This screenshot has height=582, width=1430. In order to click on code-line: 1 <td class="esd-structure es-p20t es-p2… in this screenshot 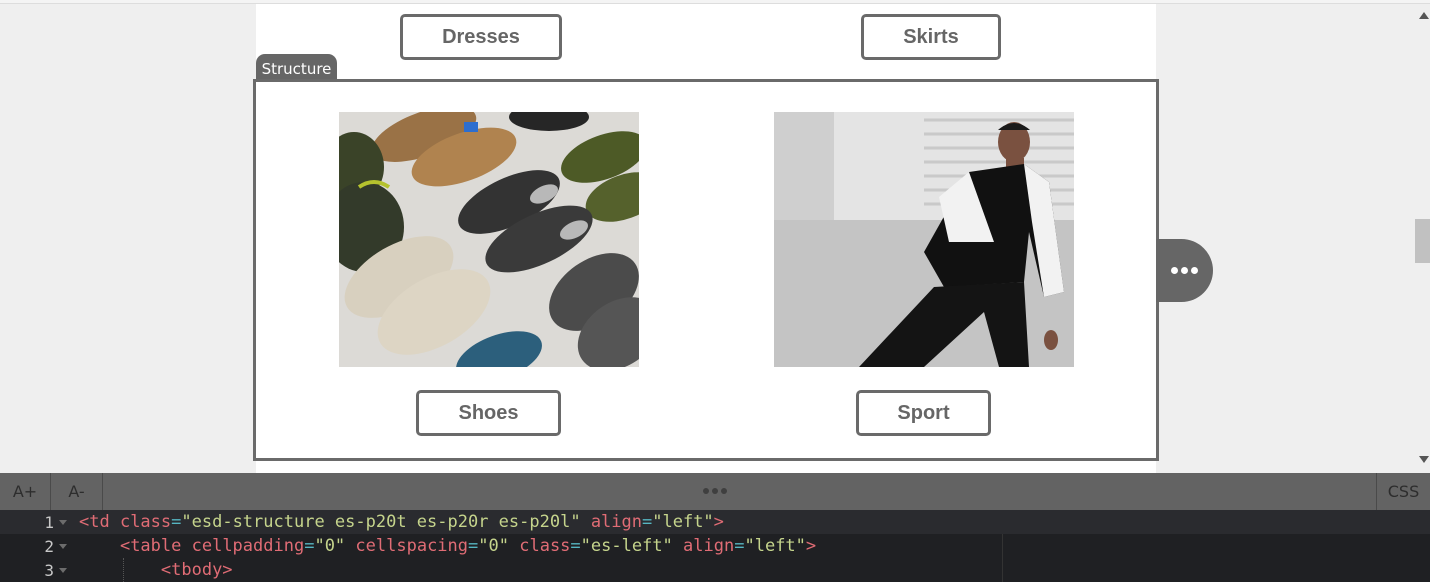, I will do `click(715, 522)`.